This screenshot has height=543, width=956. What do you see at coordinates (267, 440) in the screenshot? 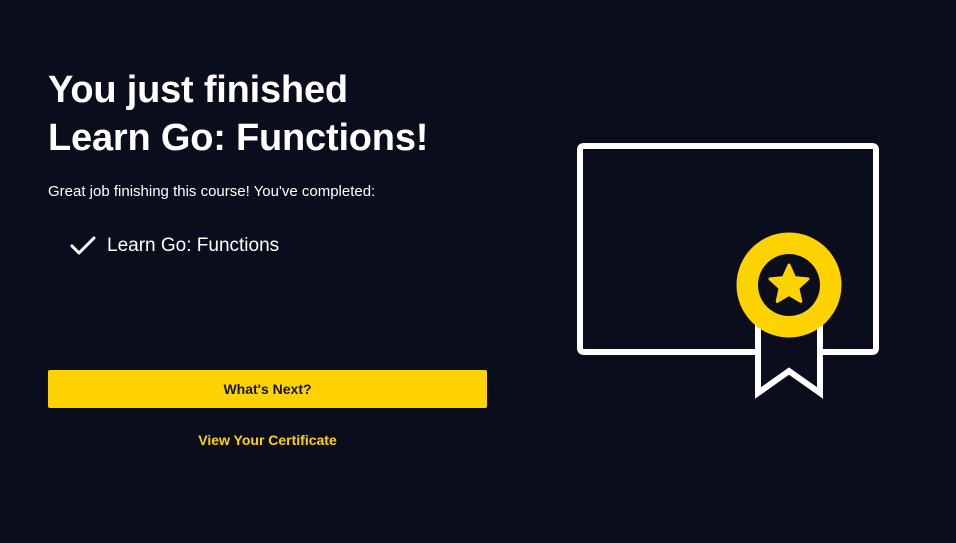
I see `view-certificate-link: View Your Certificate` at bounding box center [267, 440].